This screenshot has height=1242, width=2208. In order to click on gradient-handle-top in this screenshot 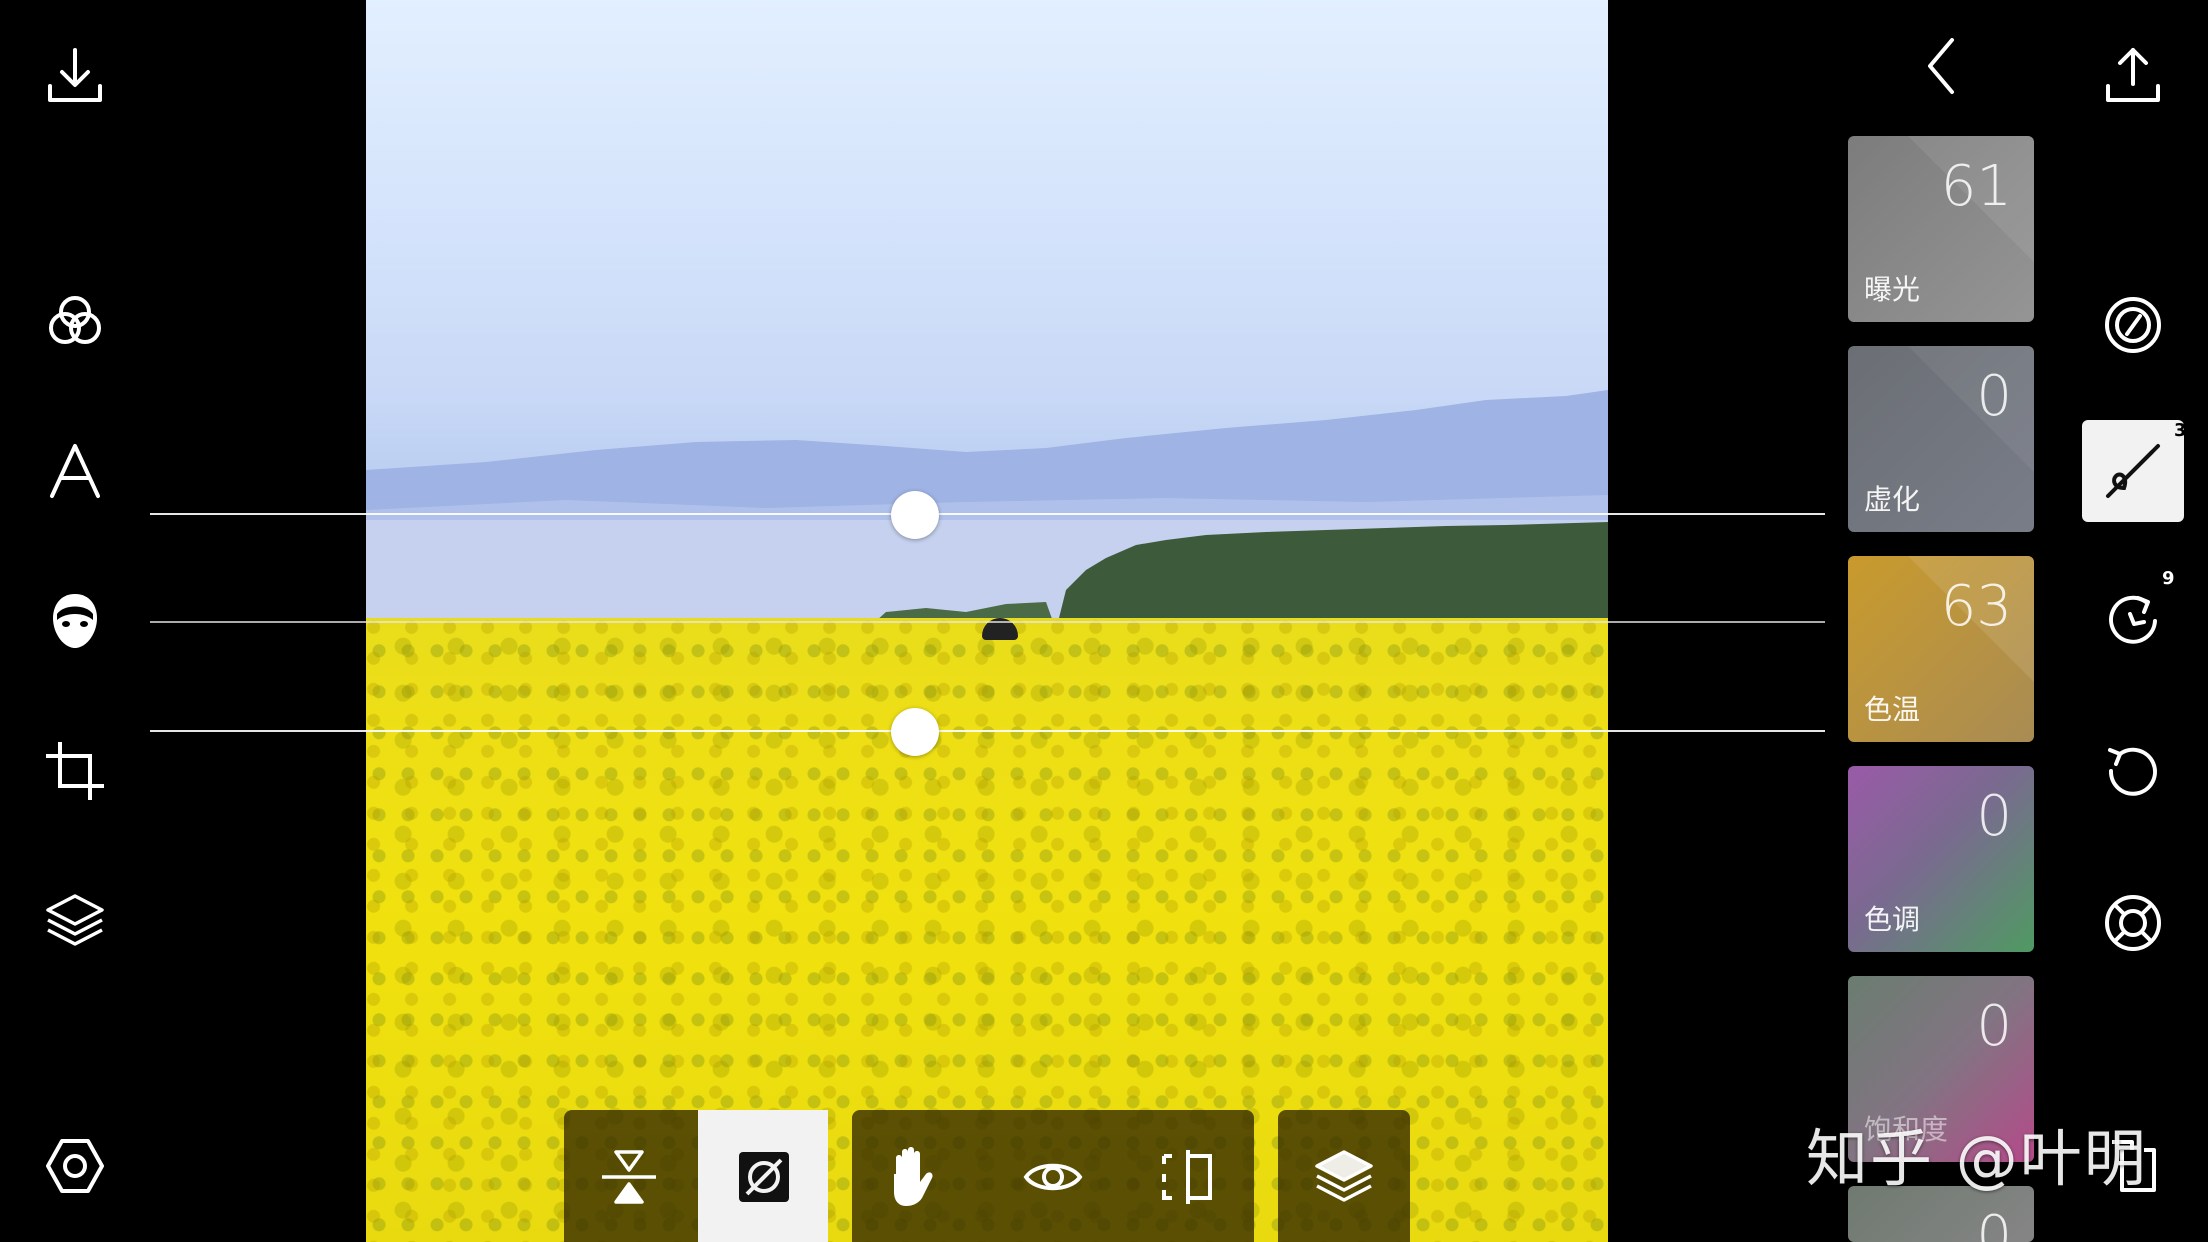, I will do `click(915, 515)`.